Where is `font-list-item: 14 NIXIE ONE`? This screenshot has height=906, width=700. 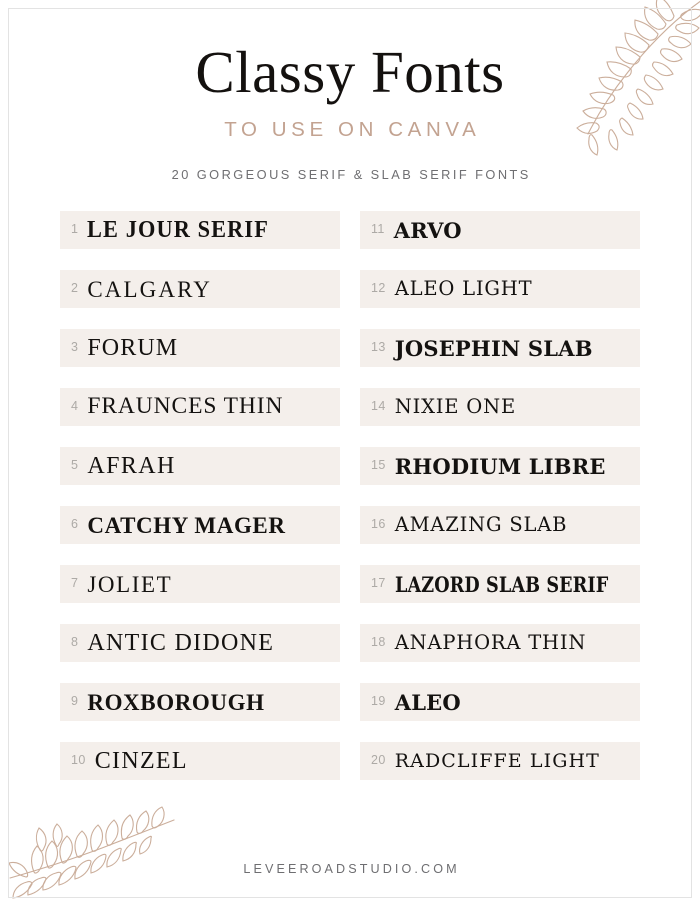 font-list-item: 14 NIXIE ONE is located at coordinates (500, 407).